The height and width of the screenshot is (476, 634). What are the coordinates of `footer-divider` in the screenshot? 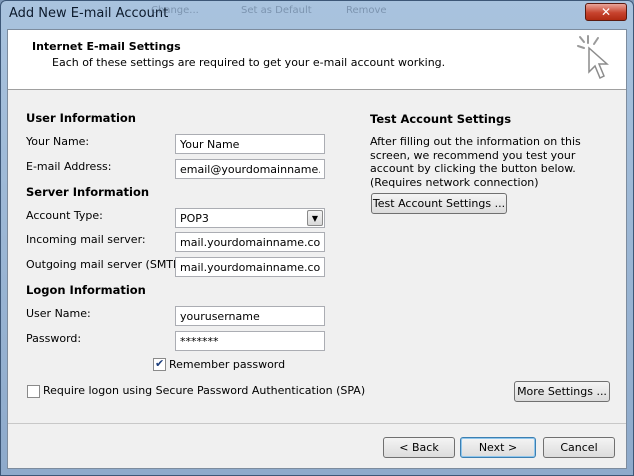 It's located at (317, 423).